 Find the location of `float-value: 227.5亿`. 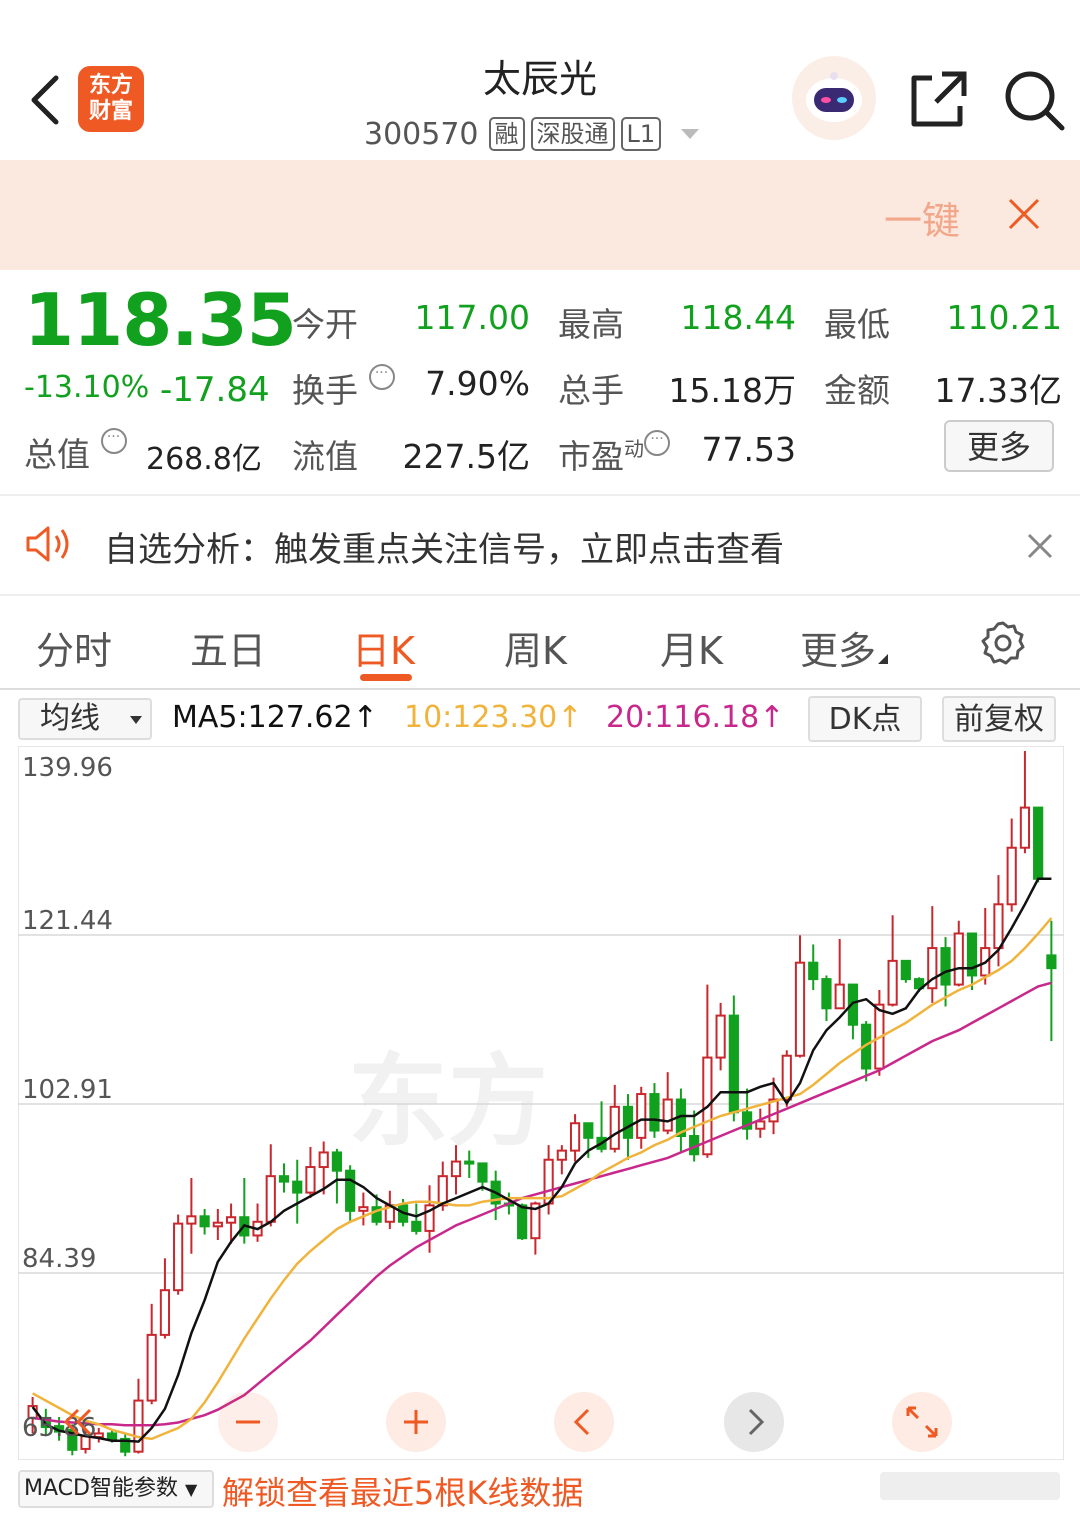

float-value: 227.5亿 is located at coordinates (466, 456).